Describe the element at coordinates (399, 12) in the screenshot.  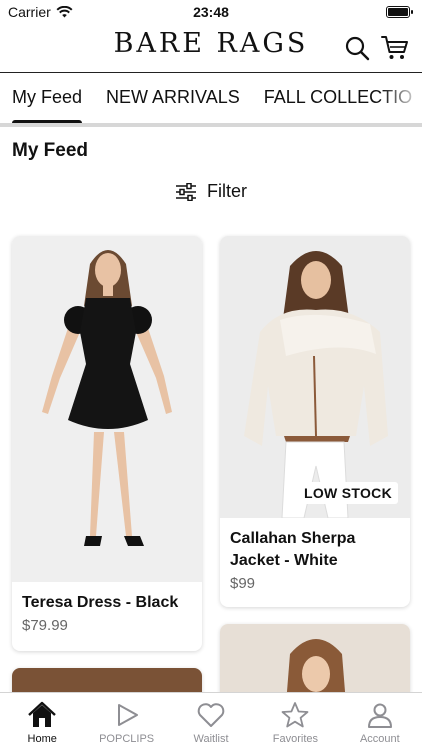
I see `battery-icon` at that location.